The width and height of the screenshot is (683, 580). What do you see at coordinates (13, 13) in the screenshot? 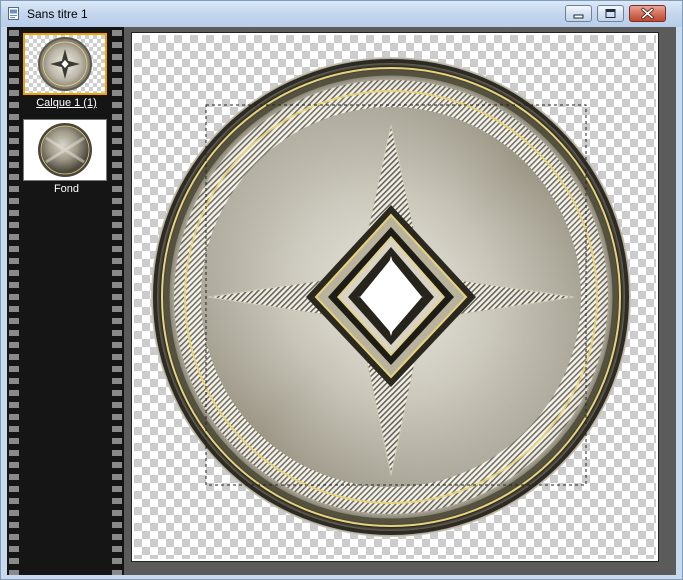
I see `document-icon` at bounding box center [13, 13].